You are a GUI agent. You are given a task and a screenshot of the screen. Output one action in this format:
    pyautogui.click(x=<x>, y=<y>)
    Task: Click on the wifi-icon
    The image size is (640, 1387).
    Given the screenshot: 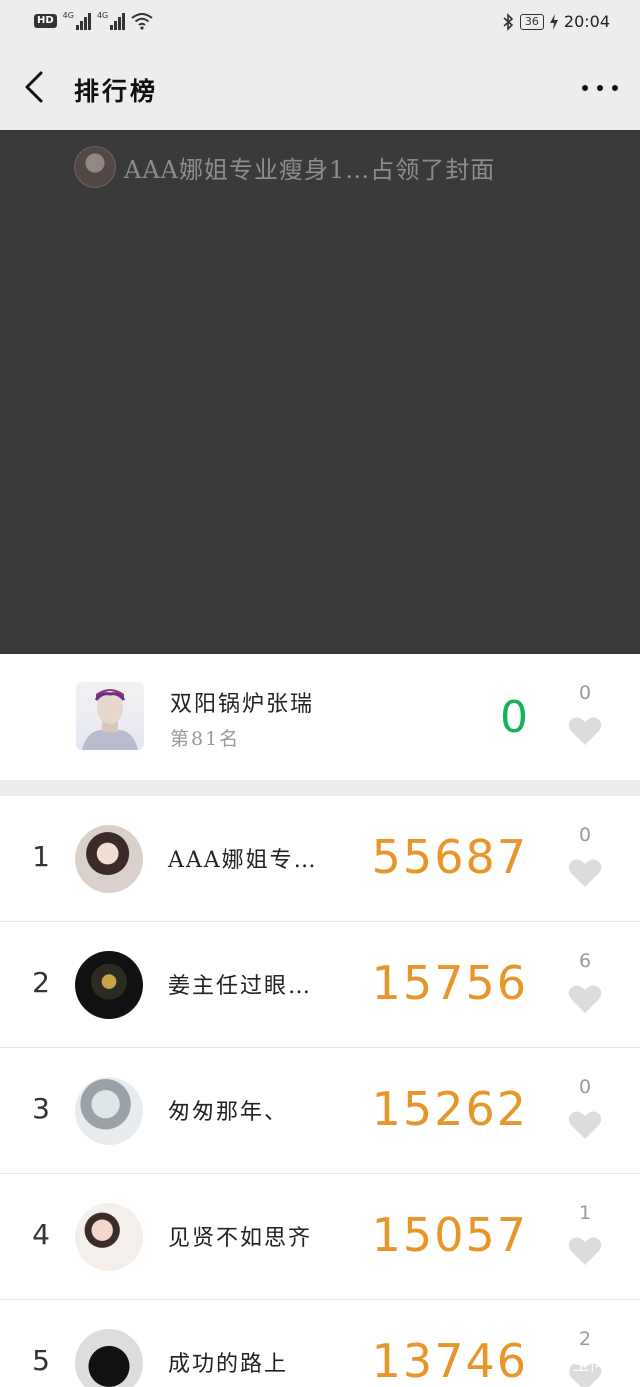 What is the action you would take?
    pyautogui.click(x=142, y=21)
    